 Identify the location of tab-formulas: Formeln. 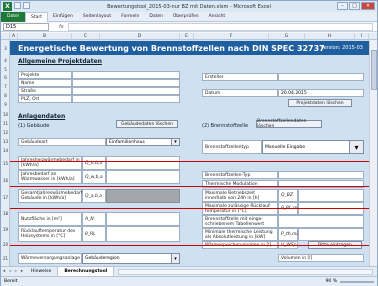
(130, 16).